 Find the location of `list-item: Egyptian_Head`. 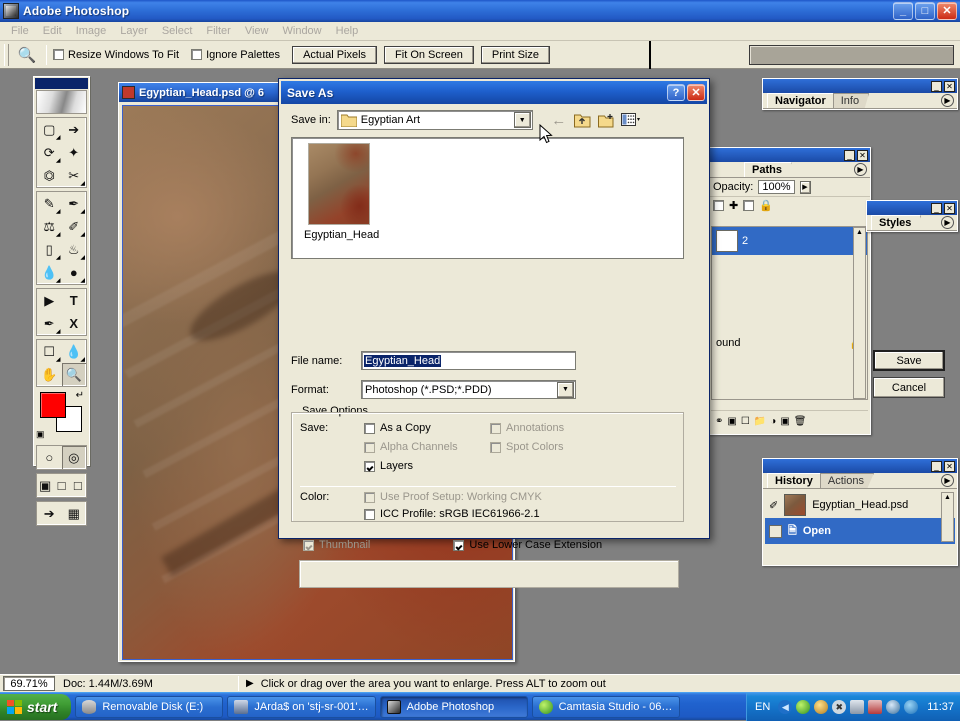

list-item: Egyptian_Head is located at coordinates (341, 192).